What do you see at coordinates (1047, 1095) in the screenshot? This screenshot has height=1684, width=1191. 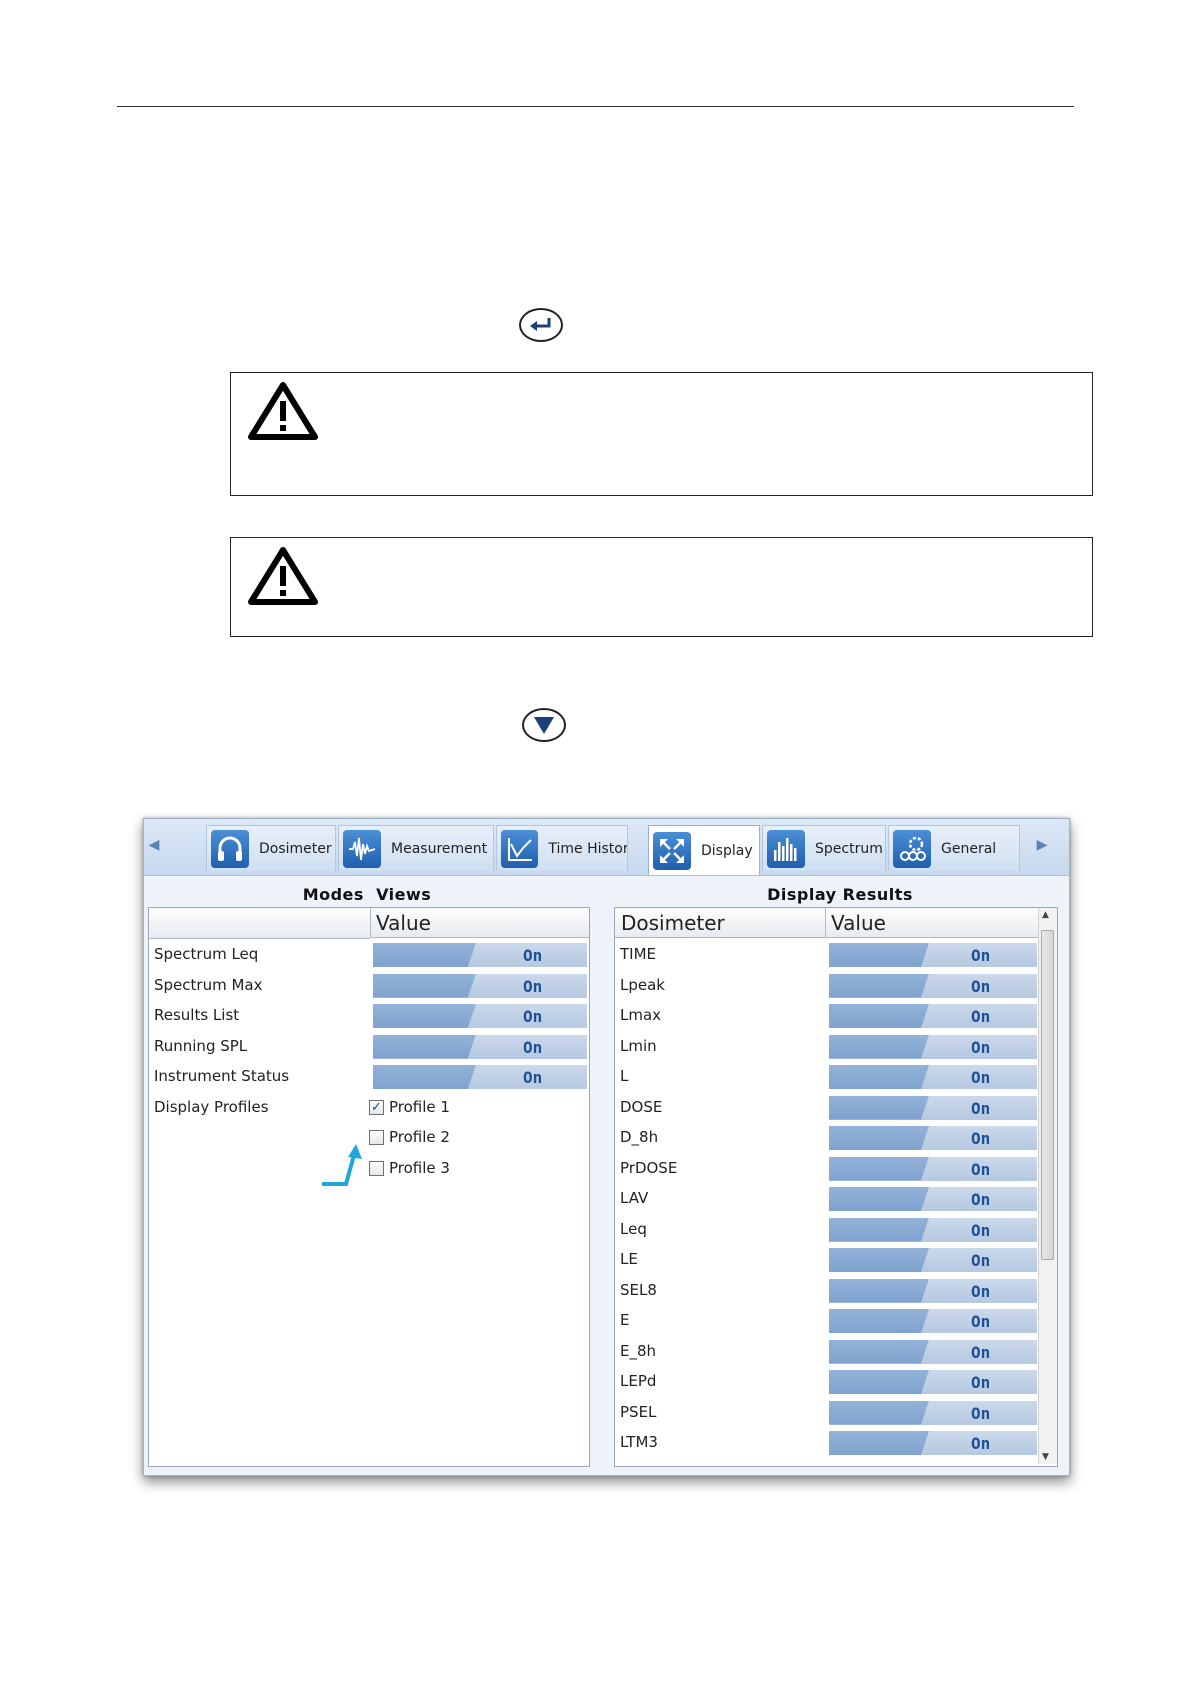 I see `scroll-thumb` at bounding box center [1047, 1095].